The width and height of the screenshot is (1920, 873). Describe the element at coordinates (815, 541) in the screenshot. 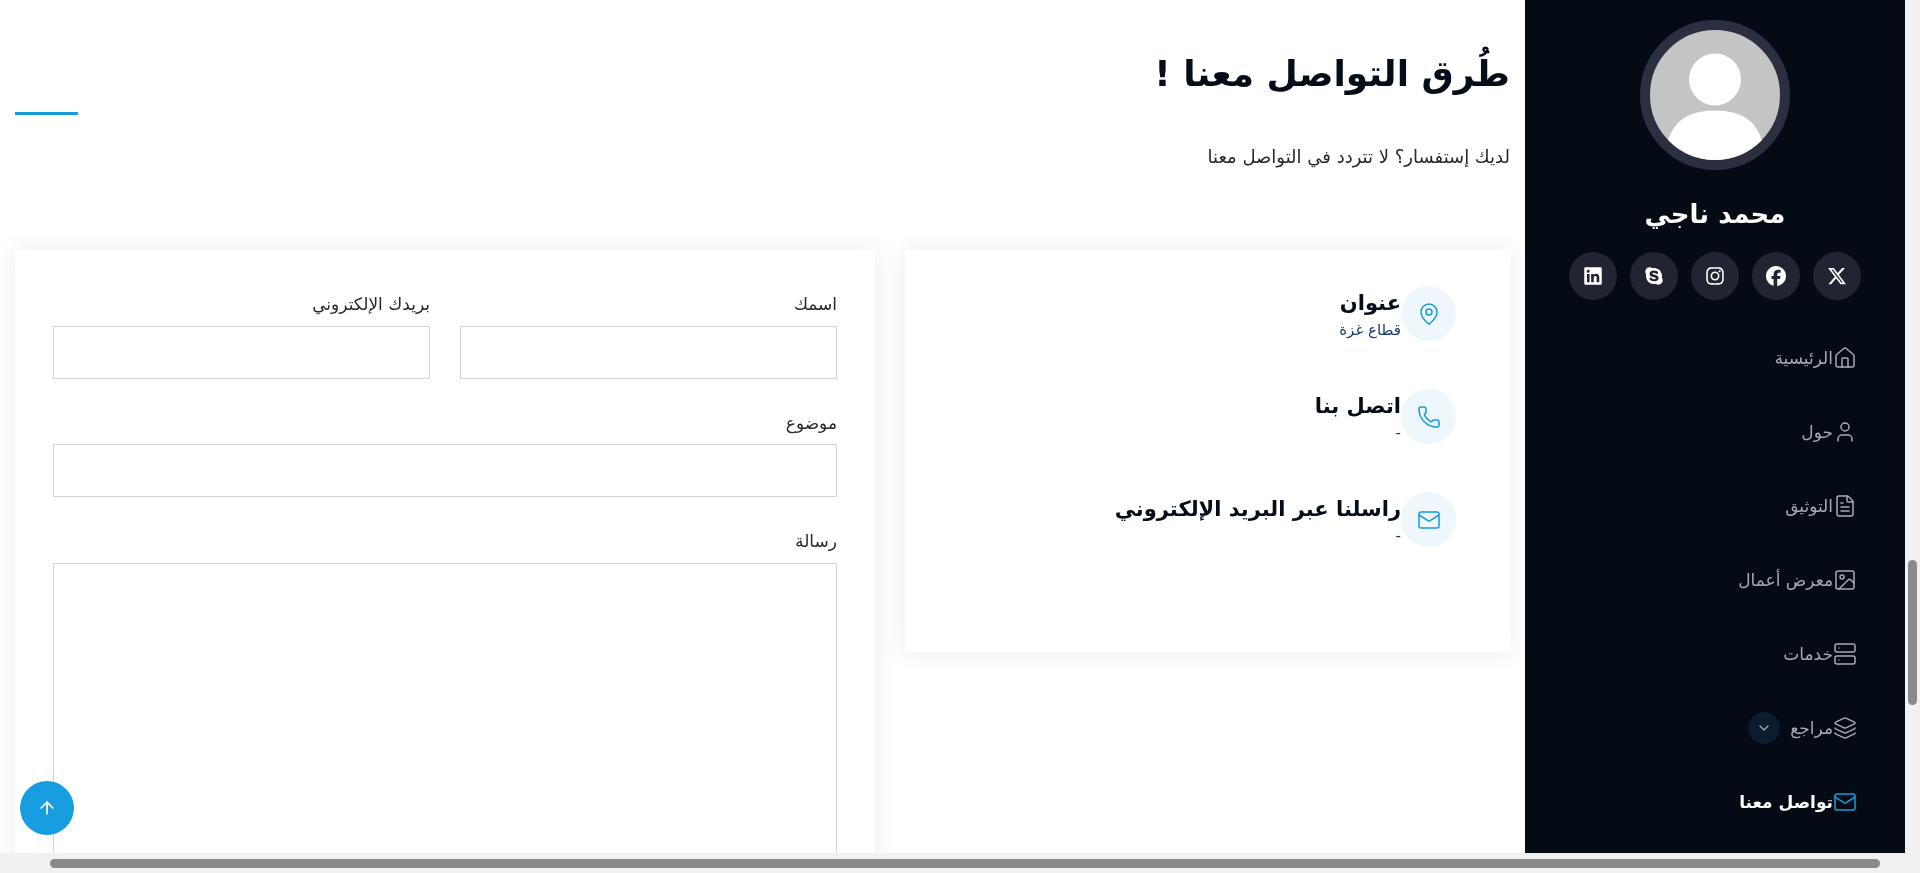

I see `field-label: رسالة` at that location.